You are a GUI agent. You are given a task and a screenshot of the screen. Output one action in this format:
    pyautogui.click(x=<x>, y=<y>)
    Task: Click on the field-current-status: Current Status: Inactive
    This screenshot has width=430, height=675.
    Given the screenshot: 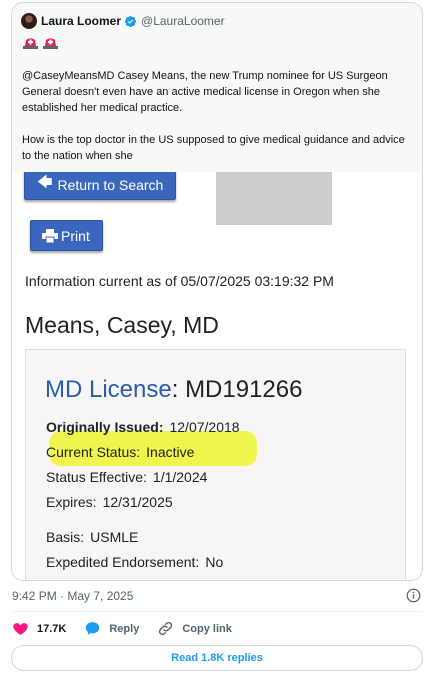 What is the action you would take?
    pyautogui.click(x=120, y=452)
    